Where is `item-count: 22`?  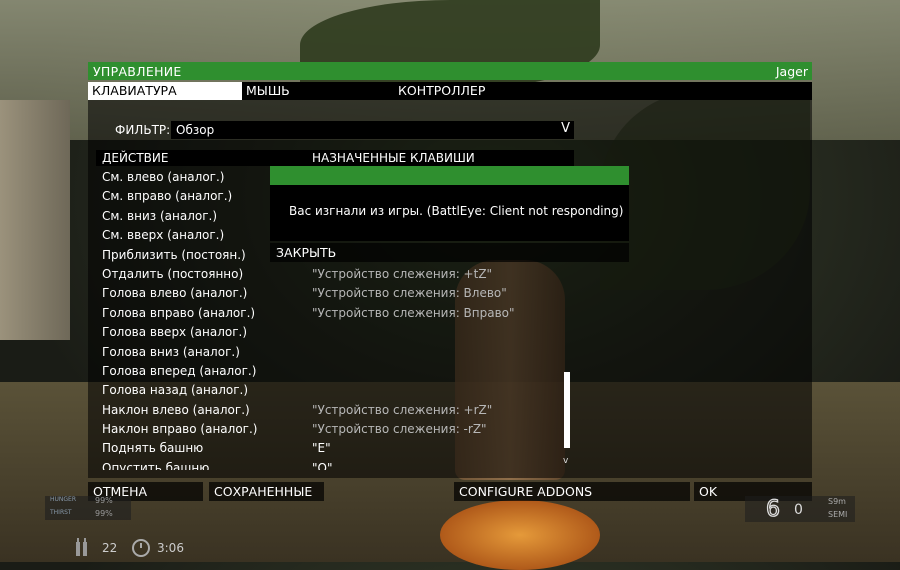
item-count: 22 is located at coordinates (110, 548).